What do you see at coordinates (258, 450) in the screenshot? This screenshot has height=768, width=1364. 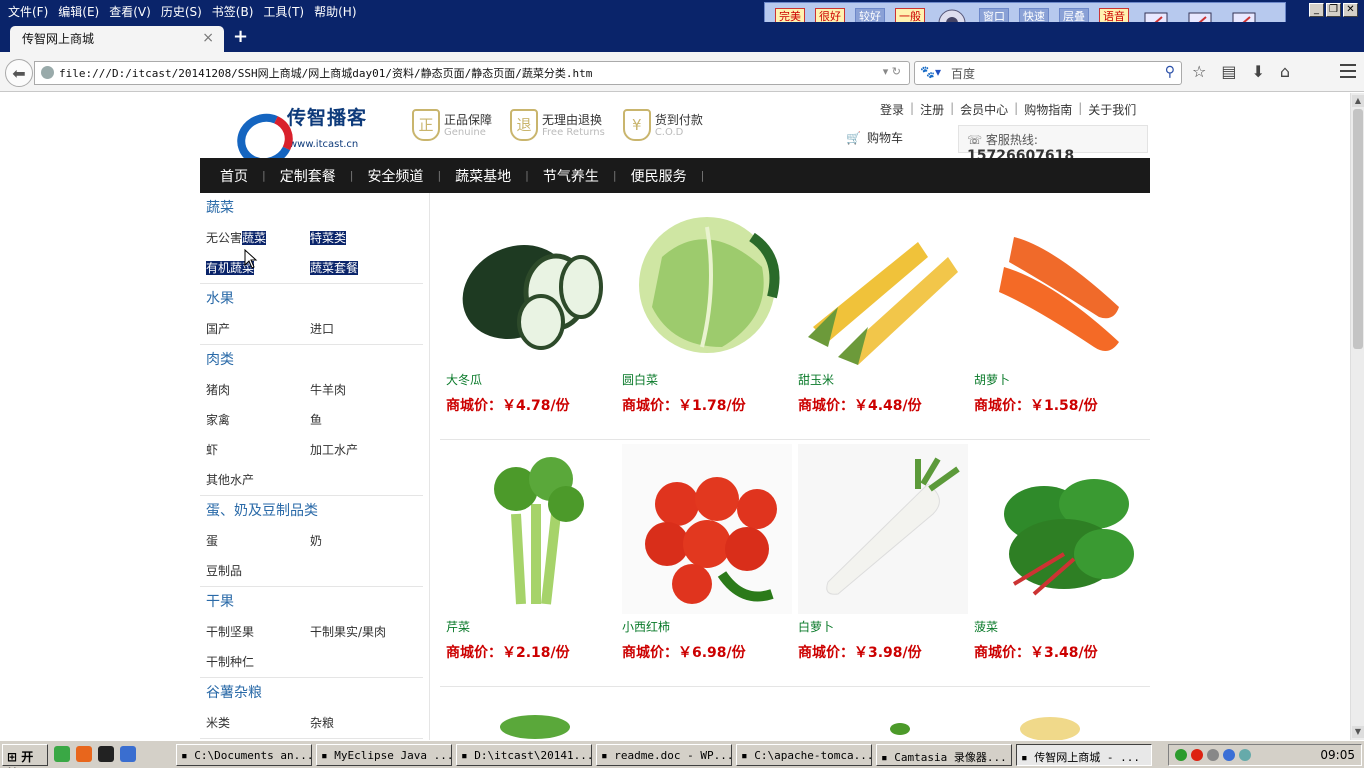 I see `subcategory-item: 虾` at bounding box center [258, 450].